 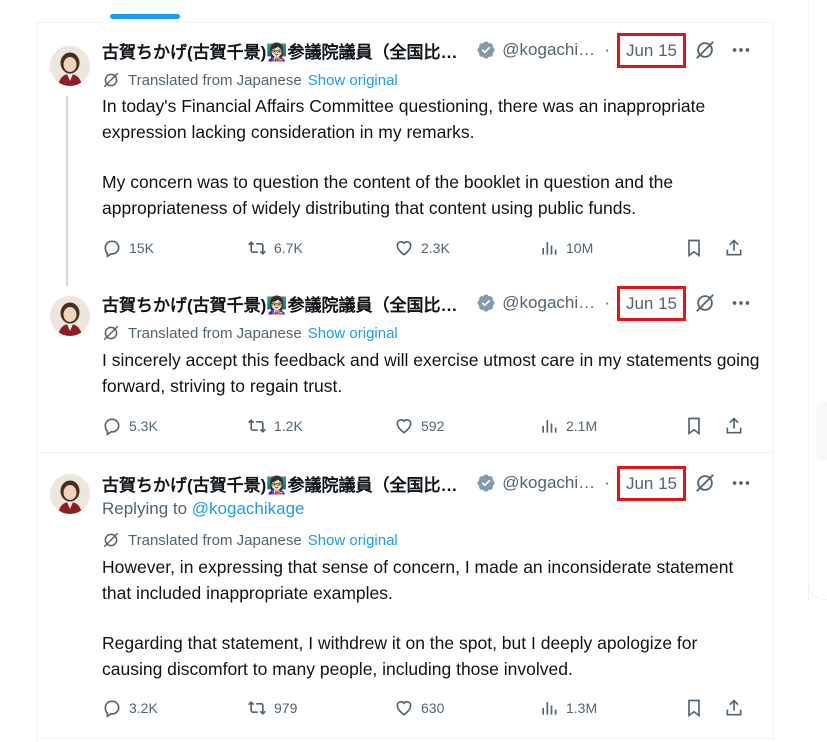 I want to click on repost-count: 1.2K, so click(x=288, y=426).